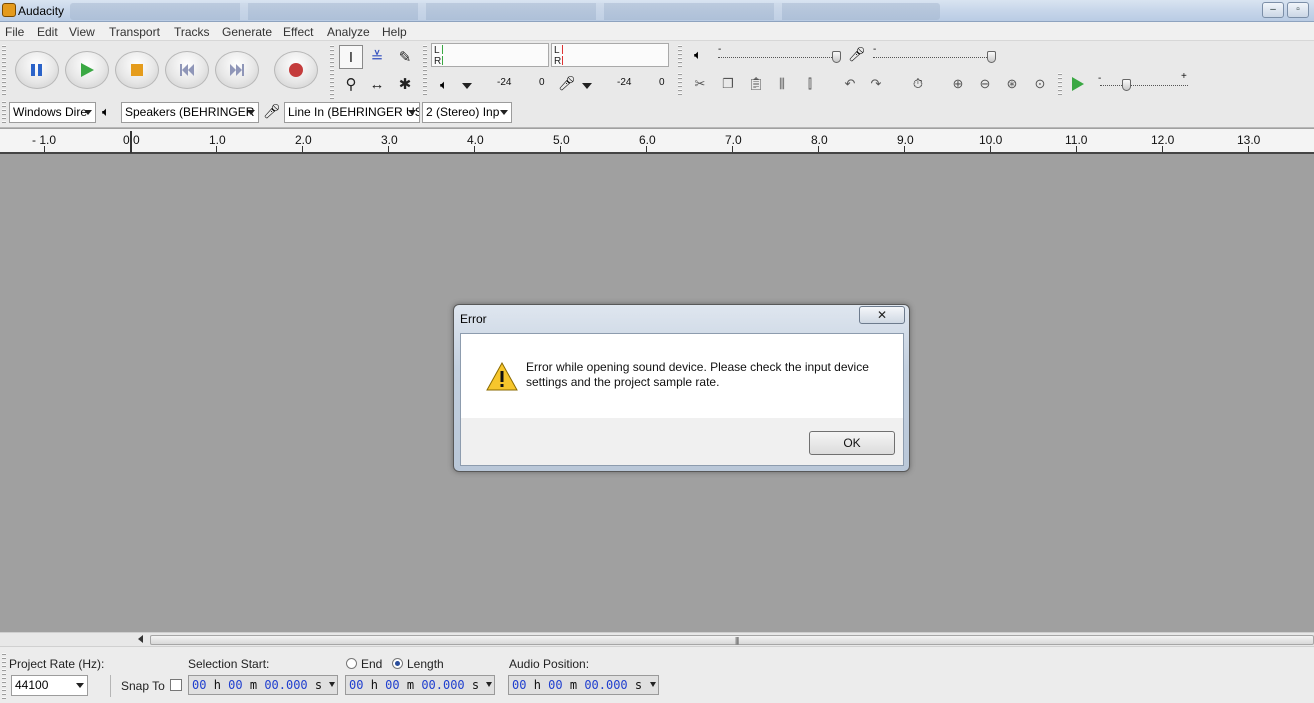 The image size is (1314, 703). What do you see at coordinates (47, 32) in the screenshot?
I see `menu-edit: Edit` at bounding box center [47, 32].